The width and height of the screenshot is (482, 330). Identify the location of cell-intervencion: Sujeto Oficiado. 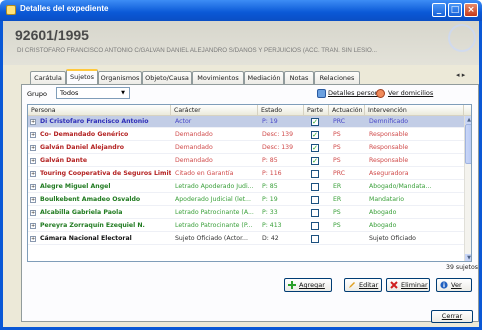
(392, 238).